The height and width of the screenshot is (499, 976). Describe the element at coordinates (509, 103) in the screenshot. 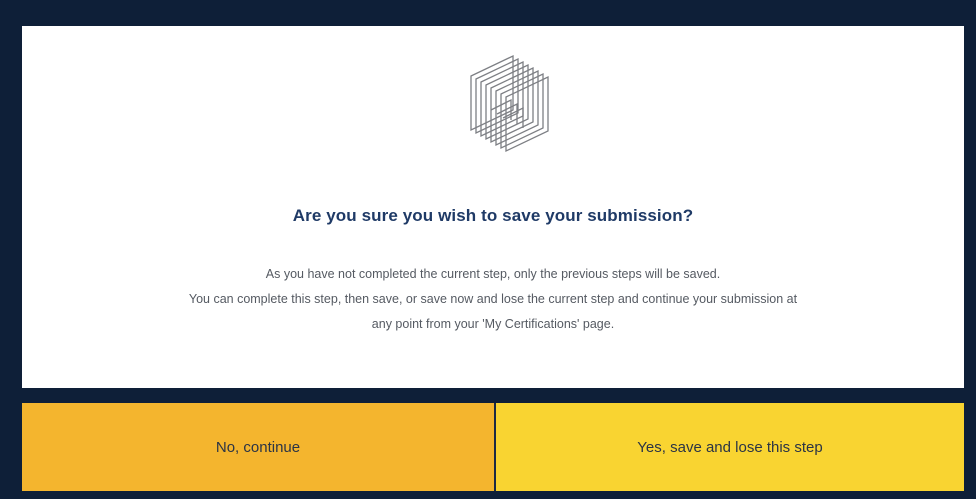

I see `layered-cube-logo-icon` at that location.